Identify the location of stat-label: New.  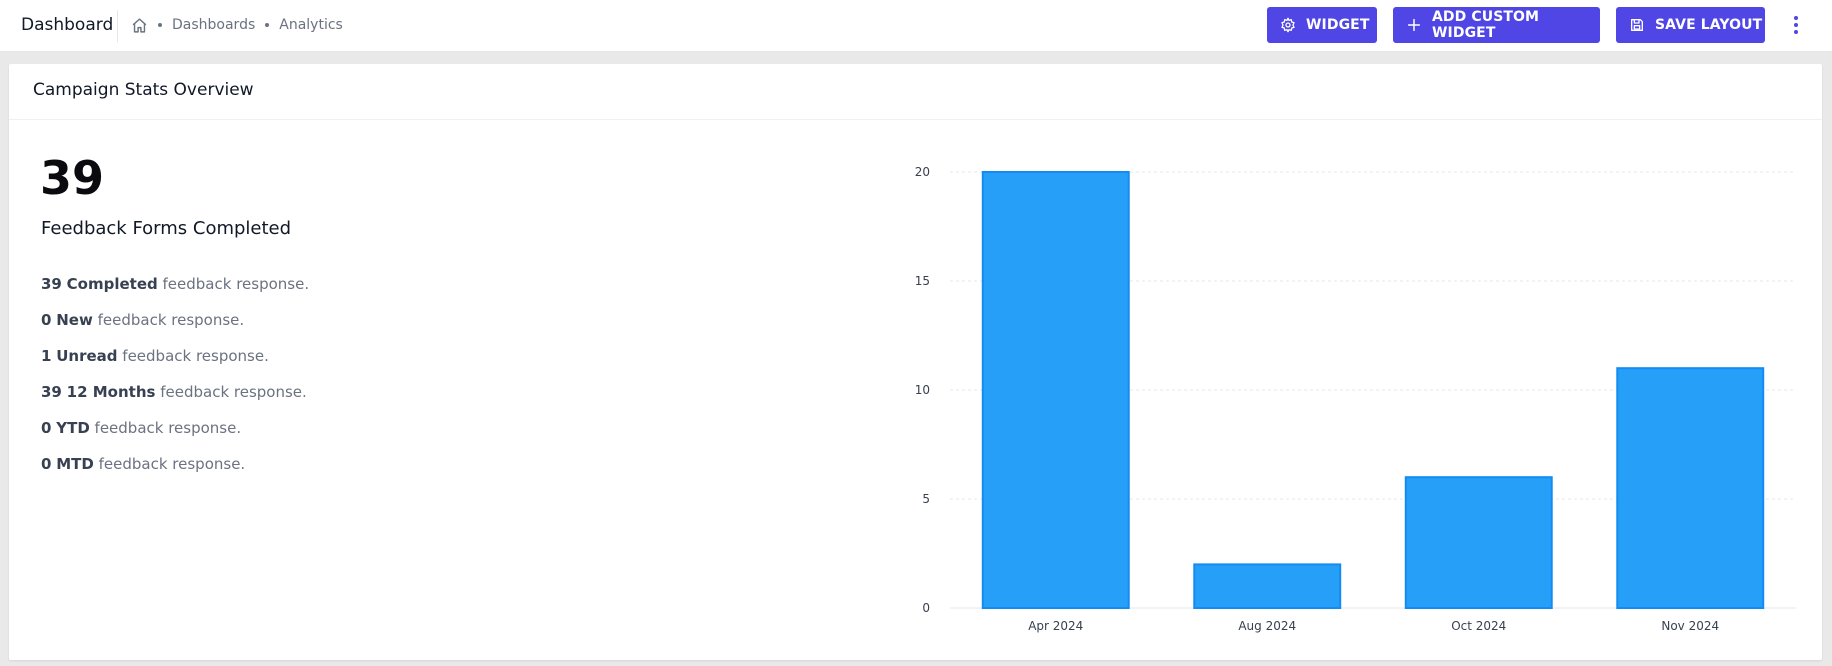
(74, 320).